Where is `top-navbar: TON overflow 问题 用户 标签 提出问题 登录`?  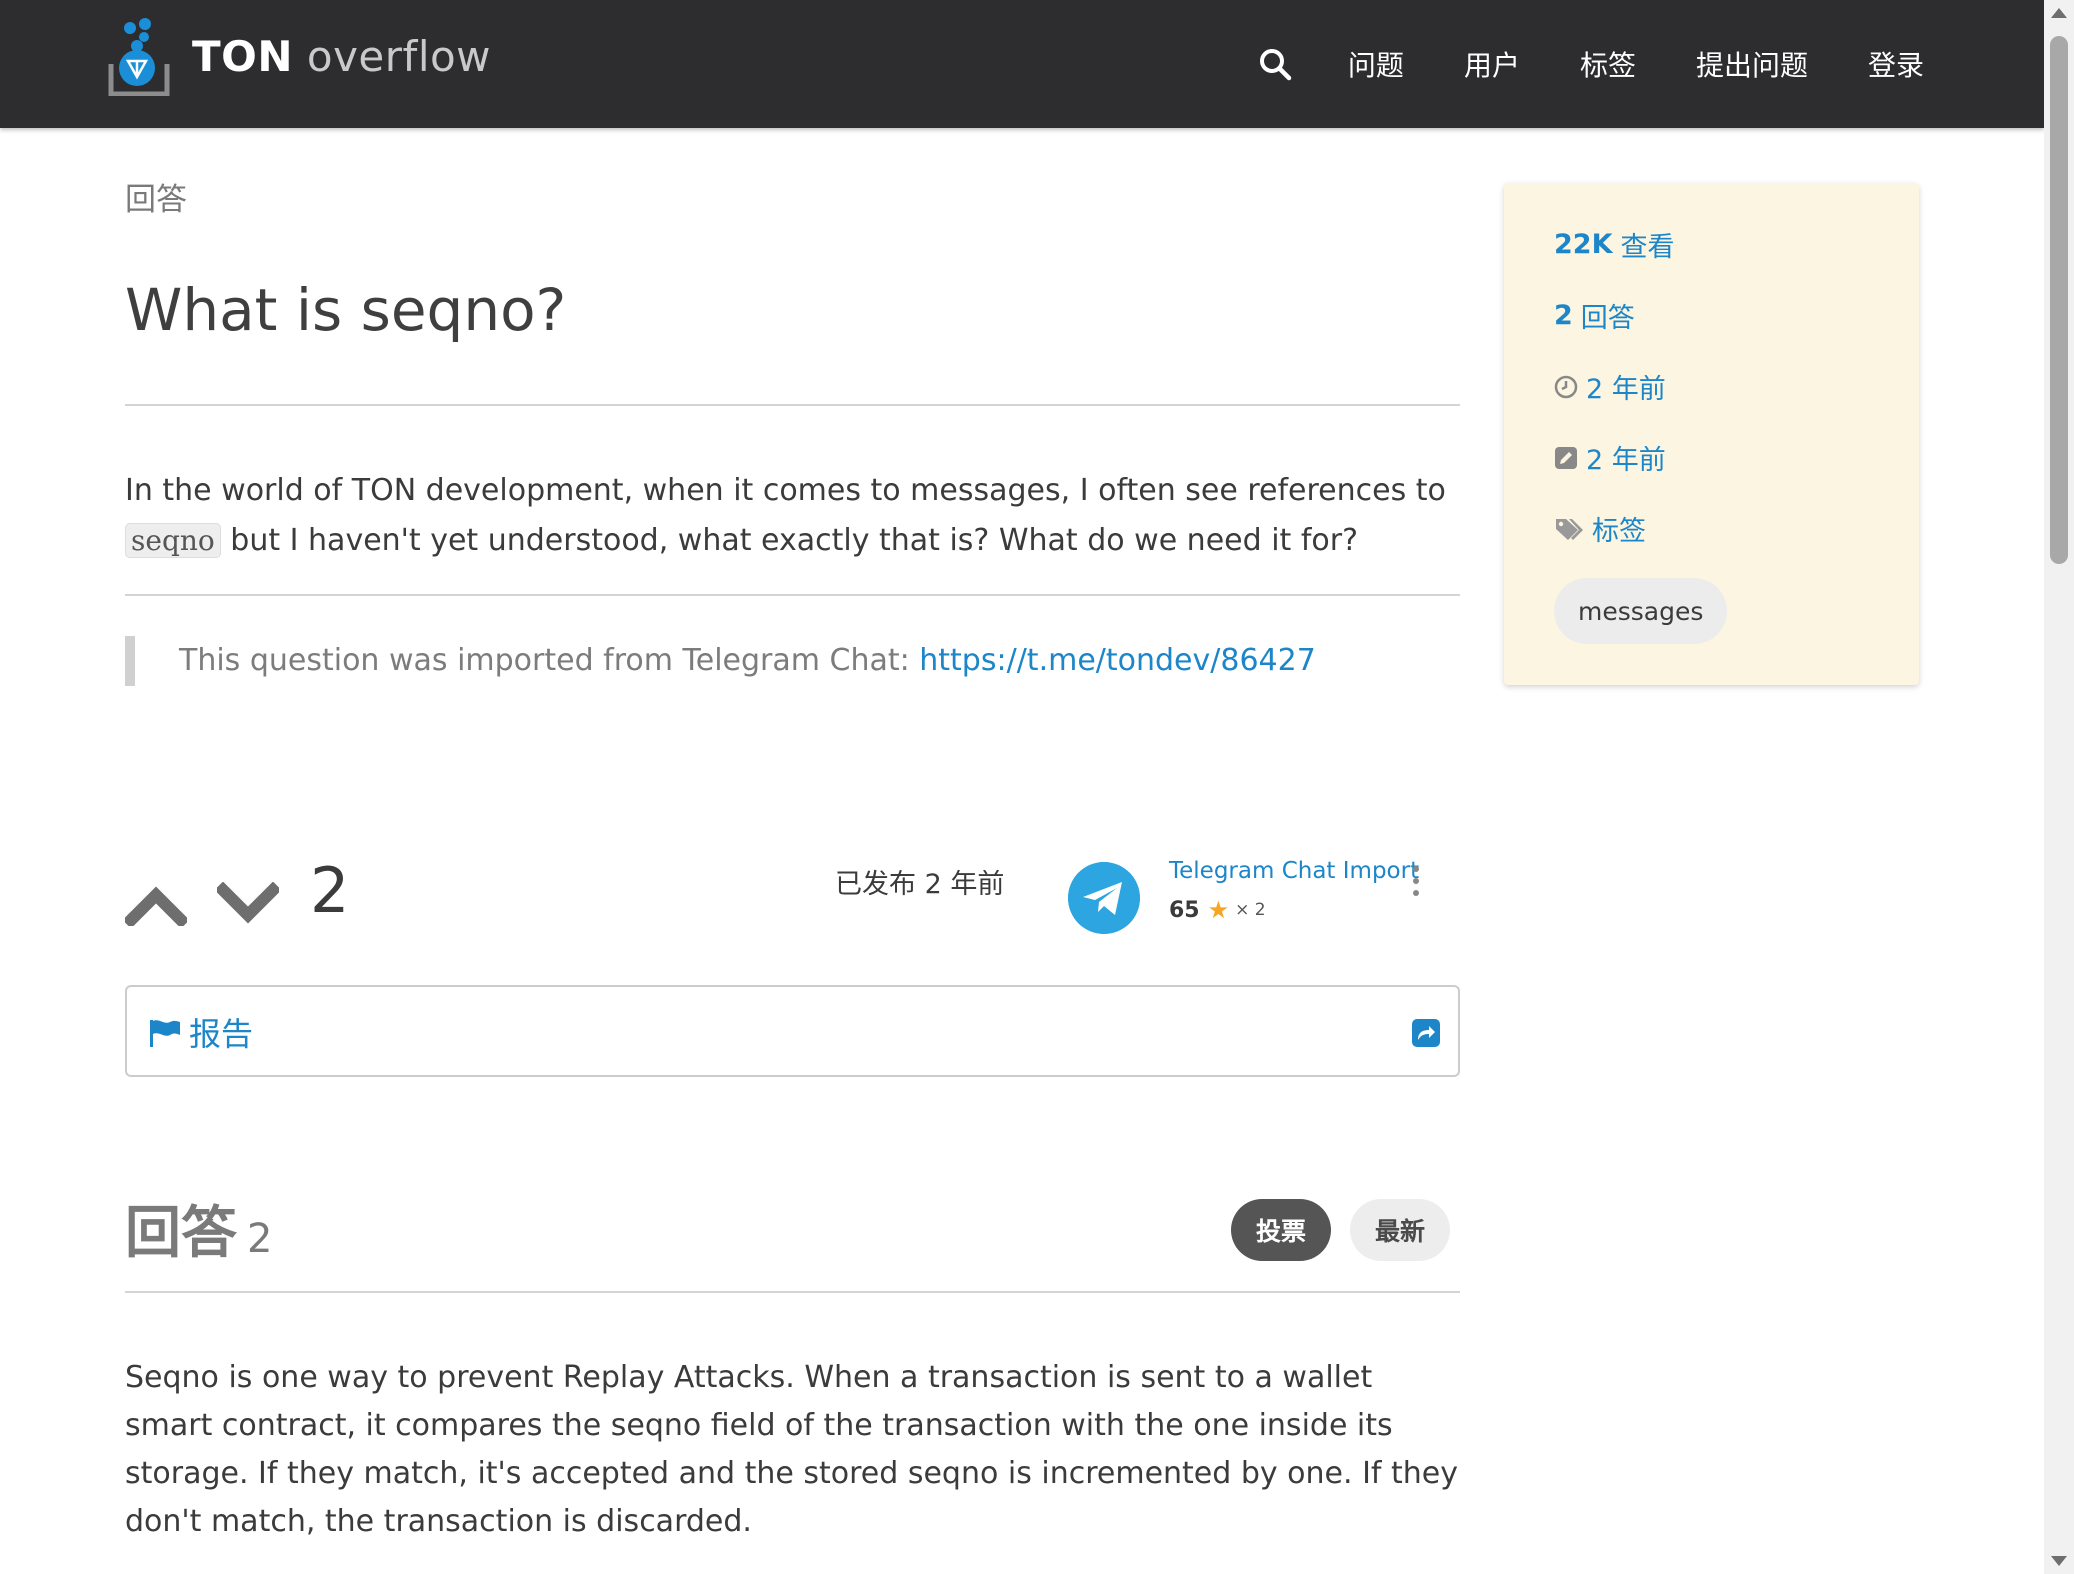
top-navbar: TON overflow 问题 用户 标签 提出问题 登录 is located at coordinates (1022, 64).